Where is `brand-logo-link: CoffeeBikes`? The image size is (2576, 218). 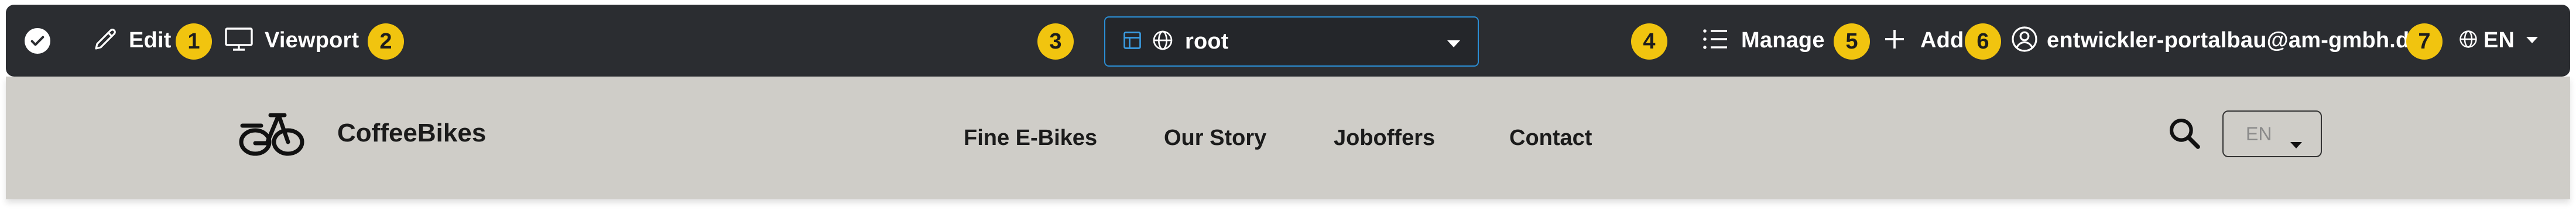
brand-logo-link: CoffeeBikes is located at coordinates (362, 133).